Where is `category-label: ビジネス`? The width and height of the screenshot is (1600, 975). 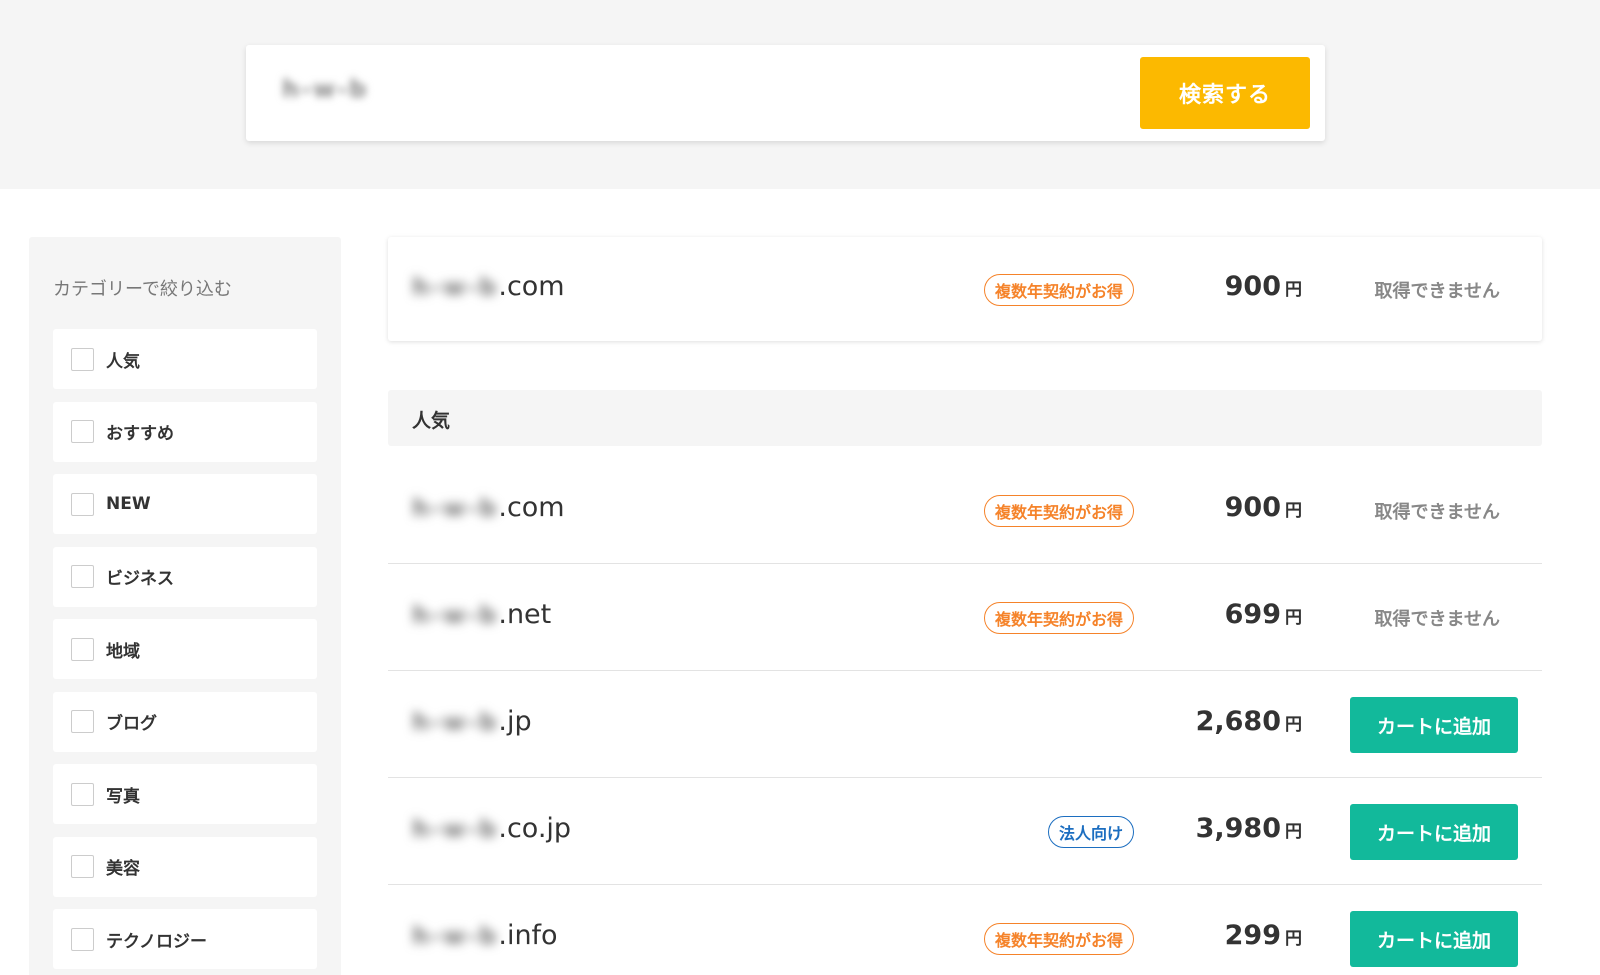 category-label: ビジネス is located at coordinates (140, 579).